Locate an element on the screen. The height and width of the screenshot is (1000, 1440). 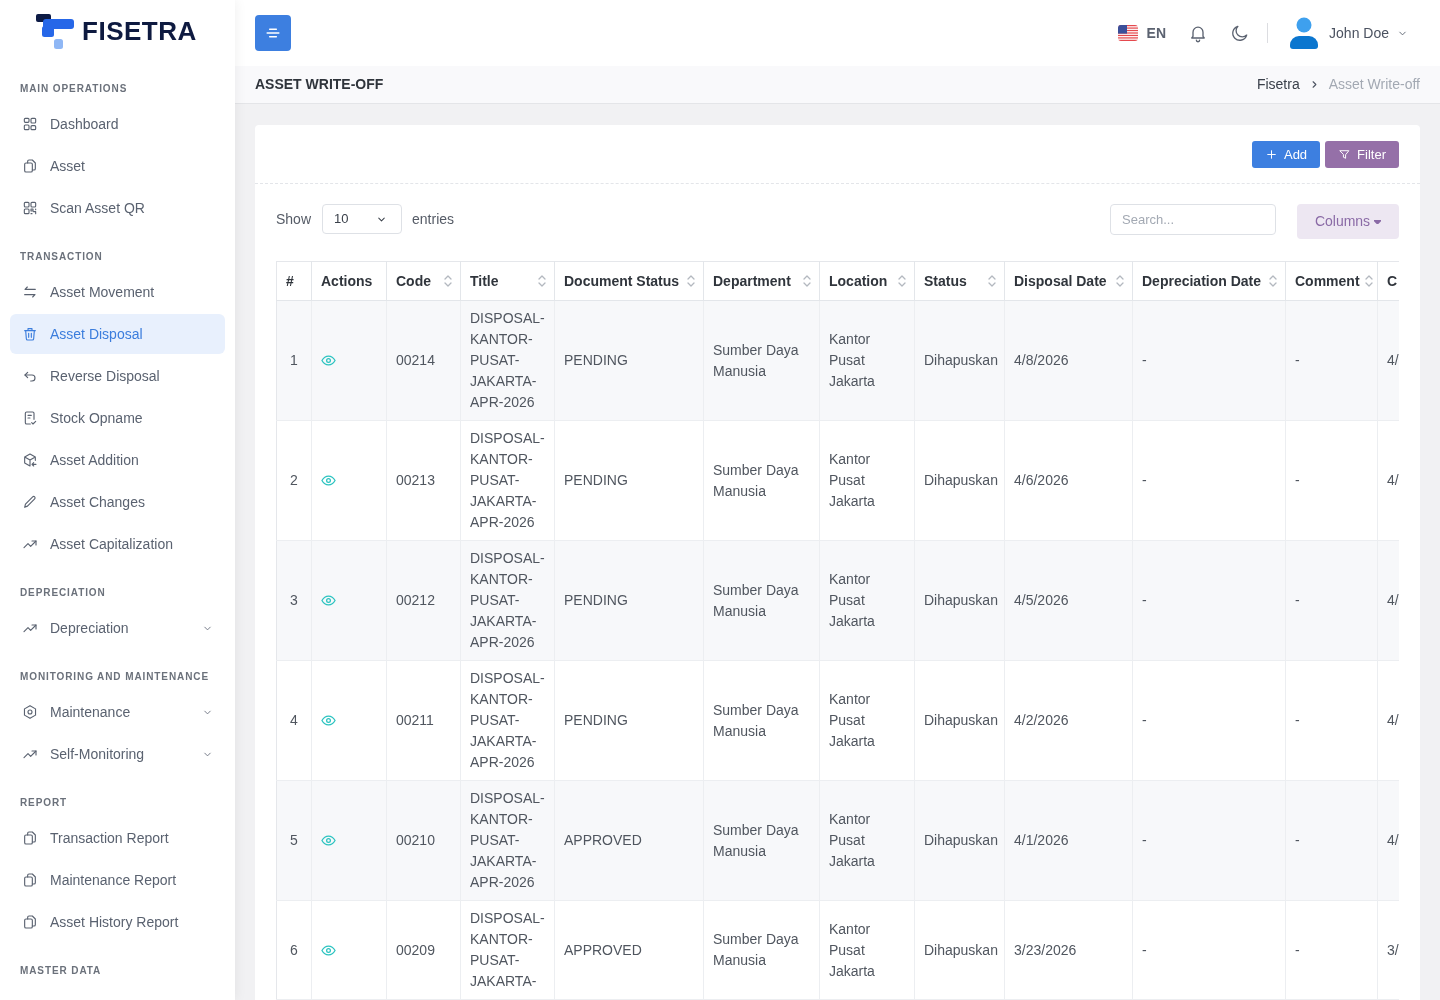
table-cell: 2 is located at coordinates (294, 480).